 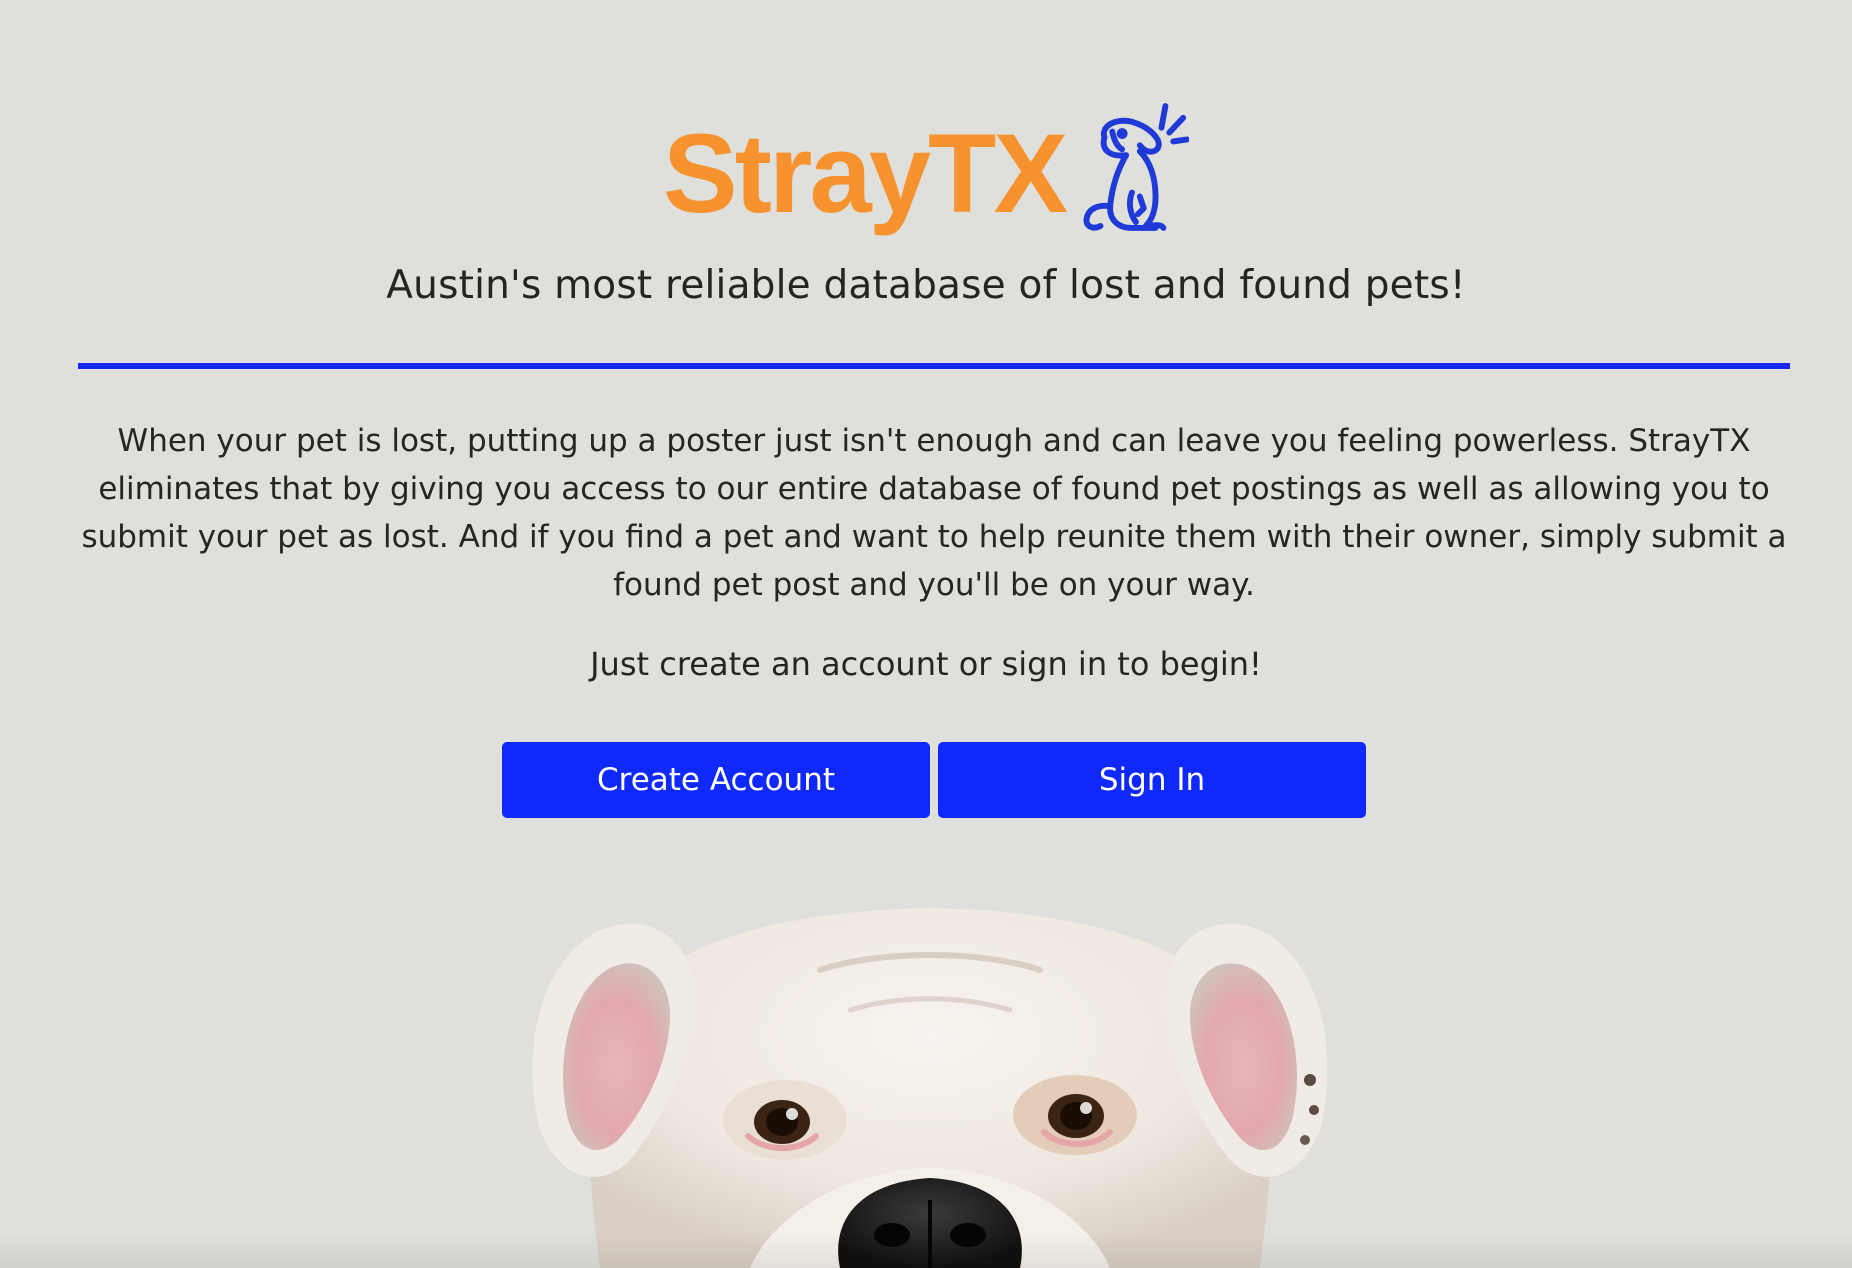 What do you see at coordinates (1136, 167) in the screenshot?
I see `dog-icon` at bounding box center [1136, 167].